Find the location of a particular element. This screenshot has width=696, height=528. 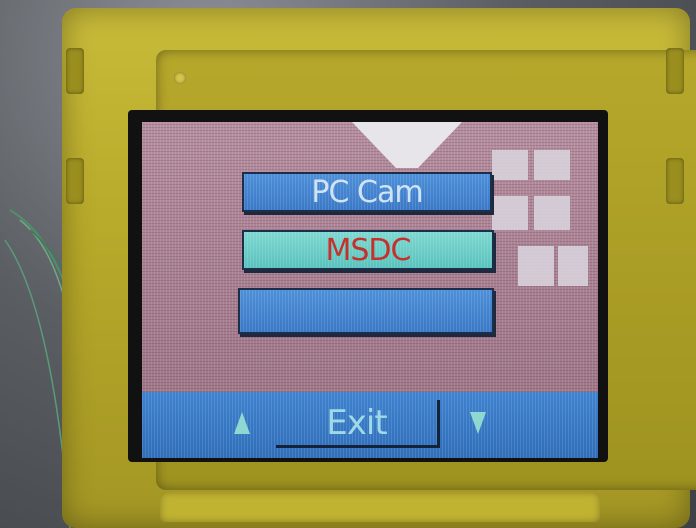

triangle-up-icon is located at coordinates (242, 423).